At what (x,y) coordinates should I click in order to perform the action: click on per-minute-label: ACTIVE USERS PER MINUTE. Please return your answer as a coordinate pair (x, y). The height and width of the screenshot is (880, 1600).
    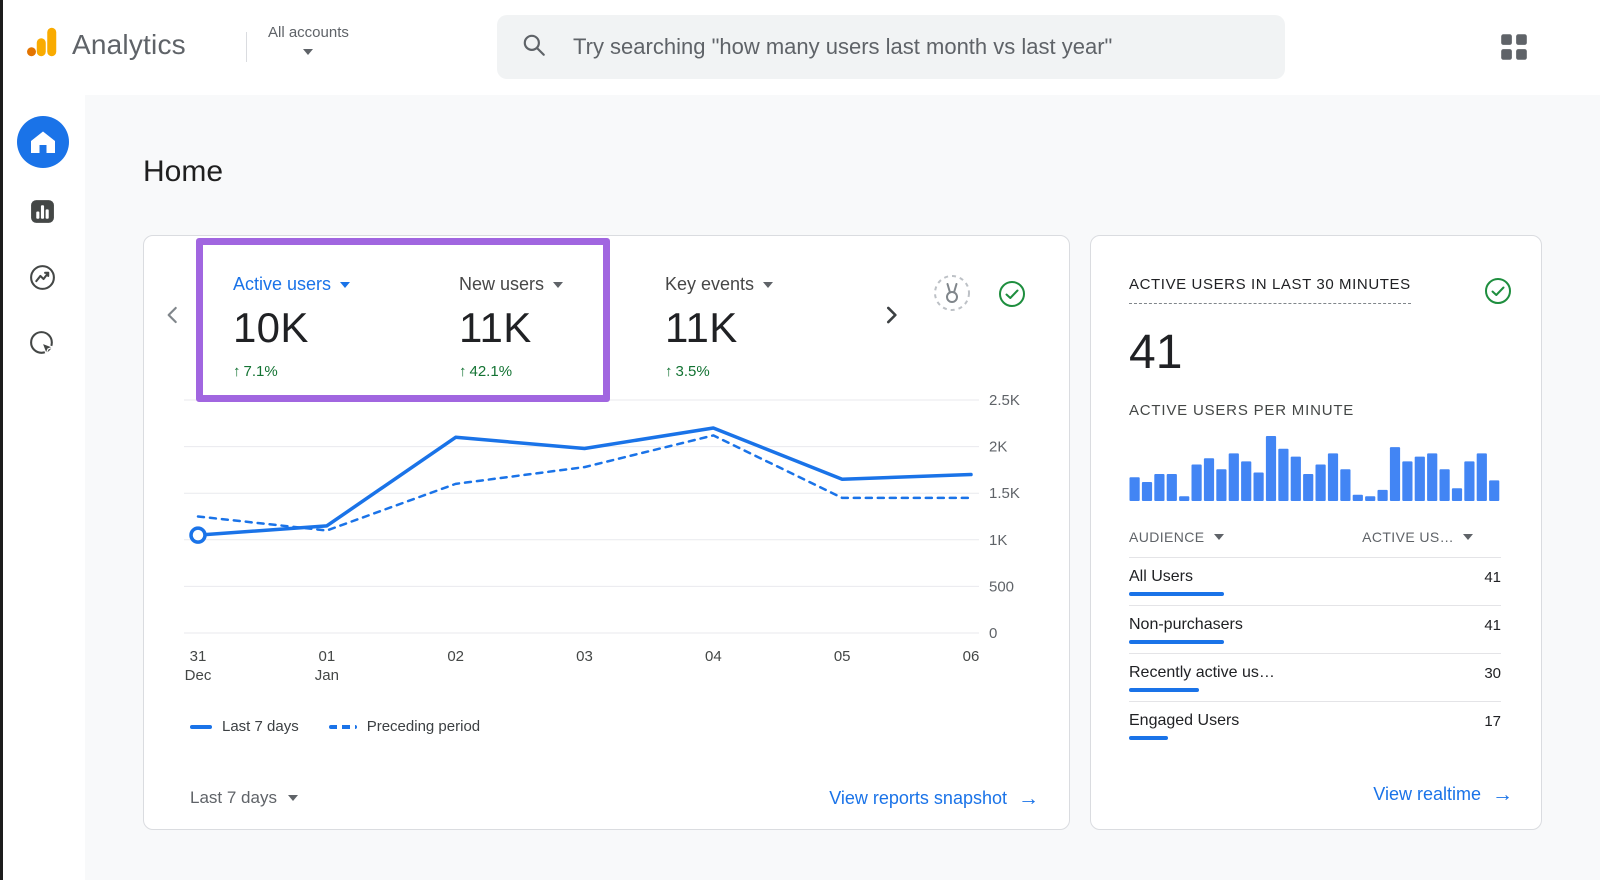
    Looking at the image, I should click on (1242, 410).